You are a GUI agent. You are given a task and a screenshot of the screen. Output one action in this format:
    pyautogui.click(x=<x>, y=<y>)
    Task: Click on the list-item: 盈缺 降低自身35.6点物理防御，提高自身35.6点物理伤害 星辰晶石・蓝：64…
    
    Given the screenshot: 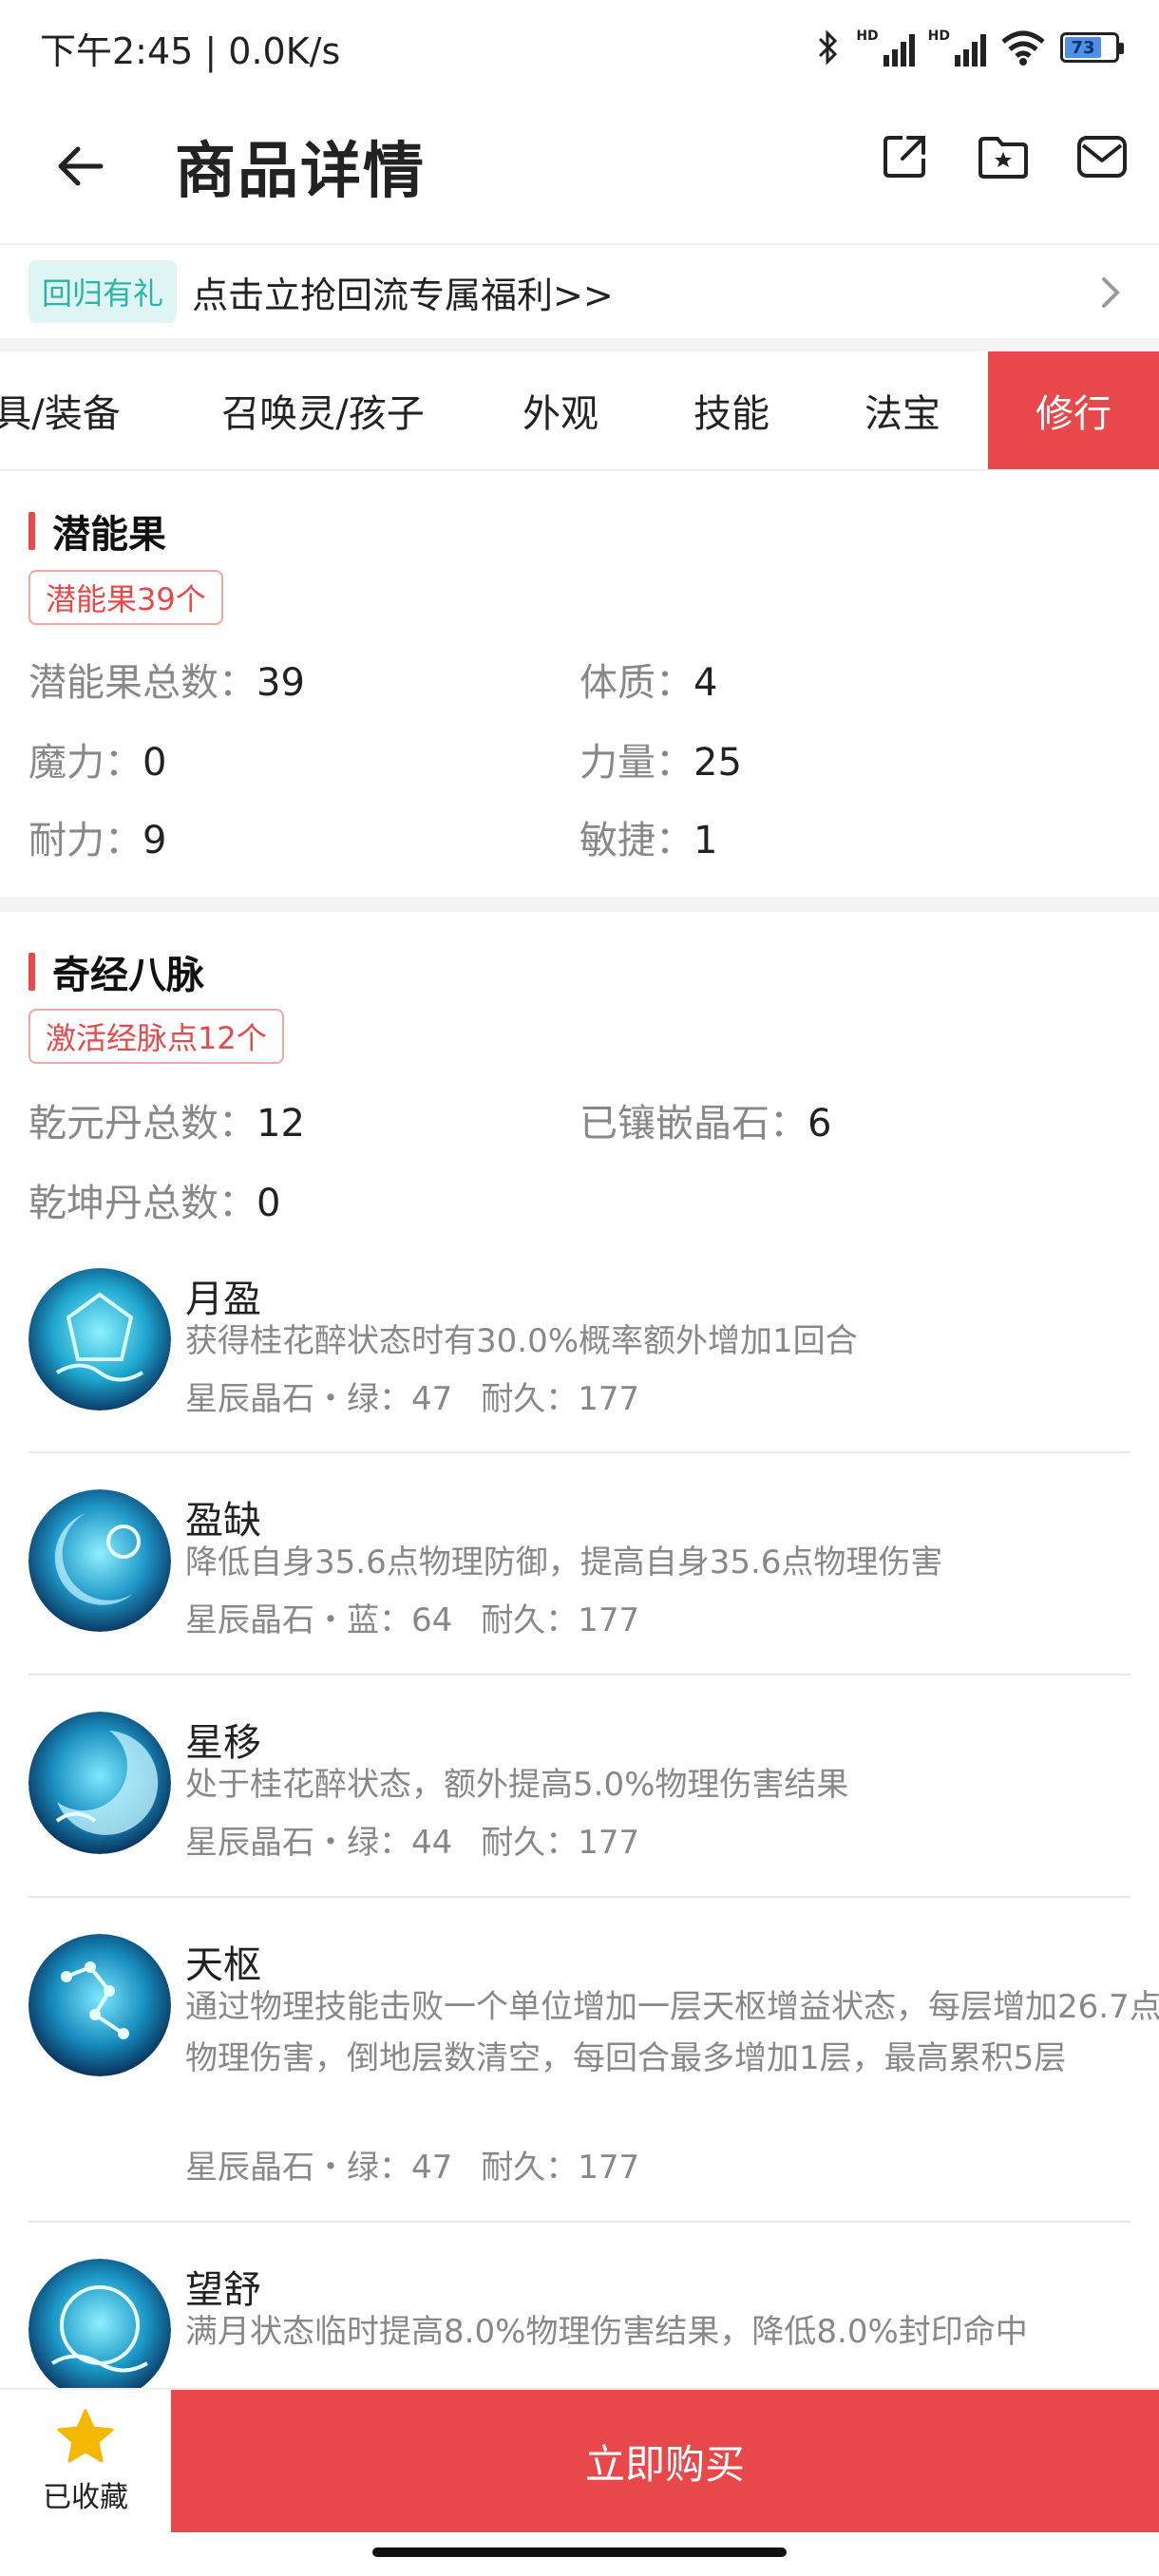 What is the action you would take?
    pyautogui.click(x=579, y=1582)
    